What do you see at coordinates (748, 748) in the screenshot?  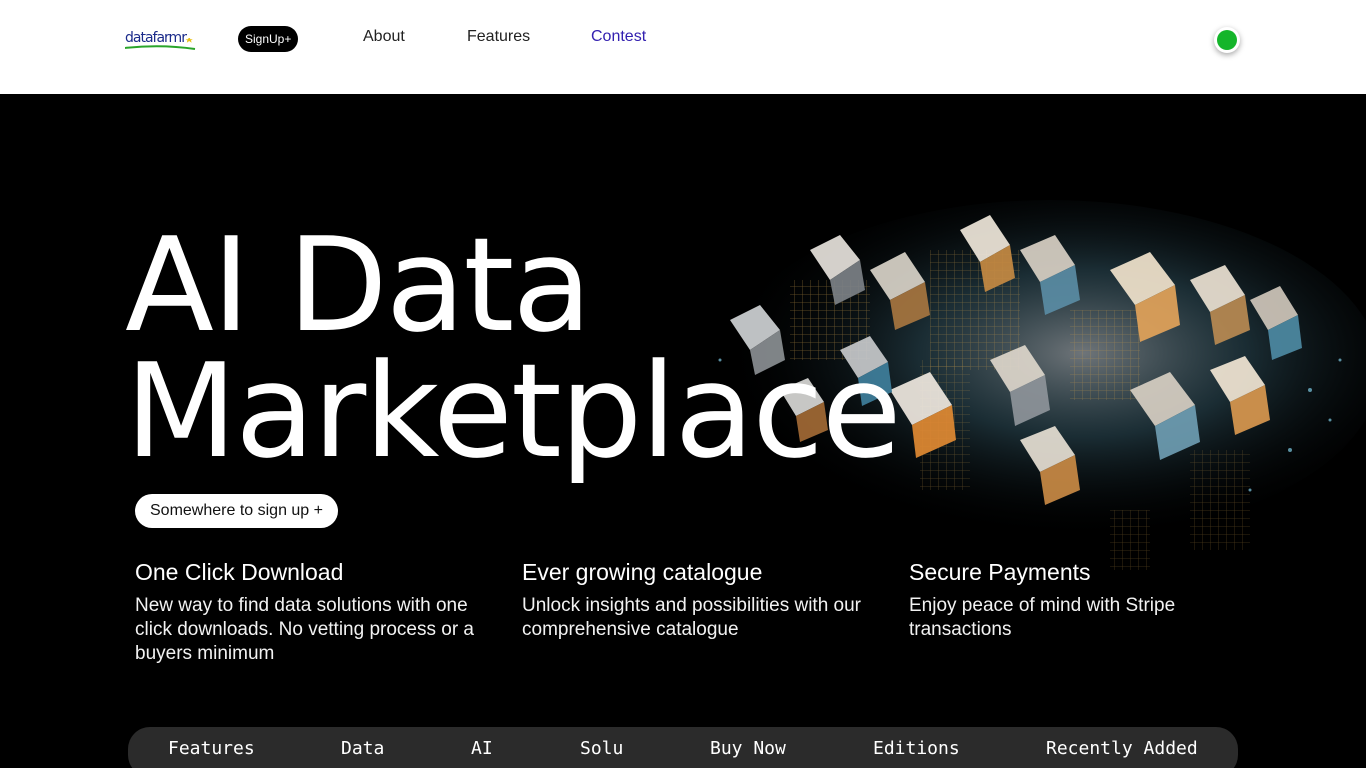 I see `bottom-nav-buy-now: Buy Now` at bounding box center [748, 748].